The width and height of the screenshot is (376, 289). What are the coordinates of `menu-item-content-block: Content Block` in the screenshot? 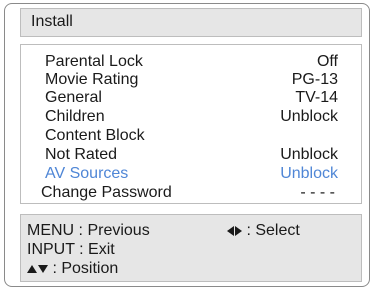 It's located at (191, 135).